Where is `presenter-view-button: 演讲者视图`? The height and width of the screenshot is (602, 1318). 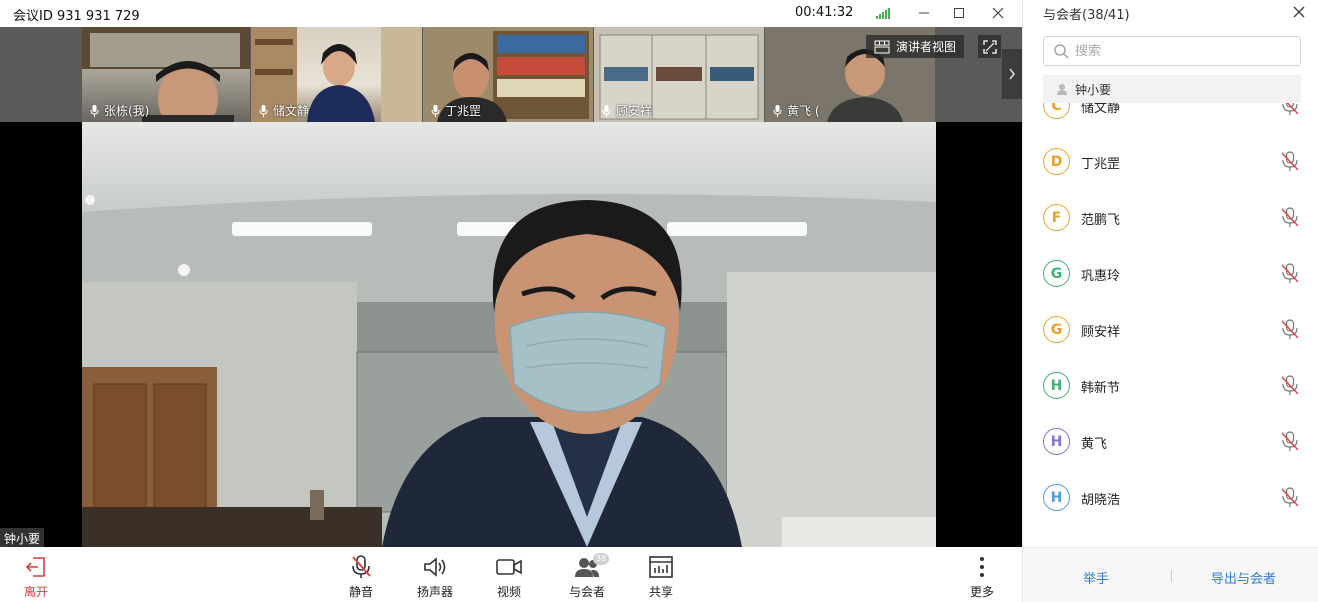 presenter-view-button: 演讲者视图 is located at coordinates (915, 46).